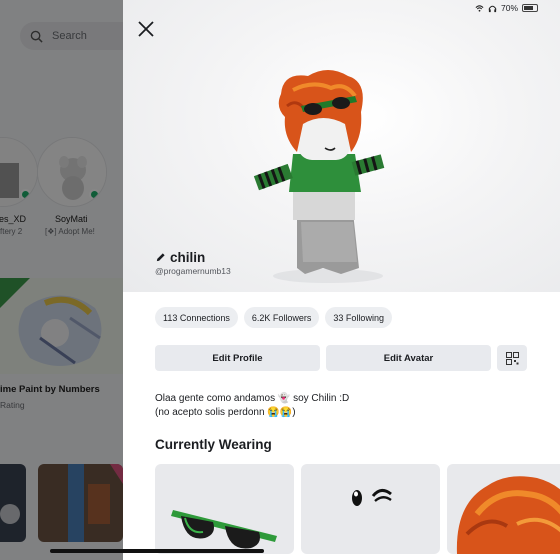 This screenshot has height=560, width=560. I want to click on close-icon, so click(146, 29).